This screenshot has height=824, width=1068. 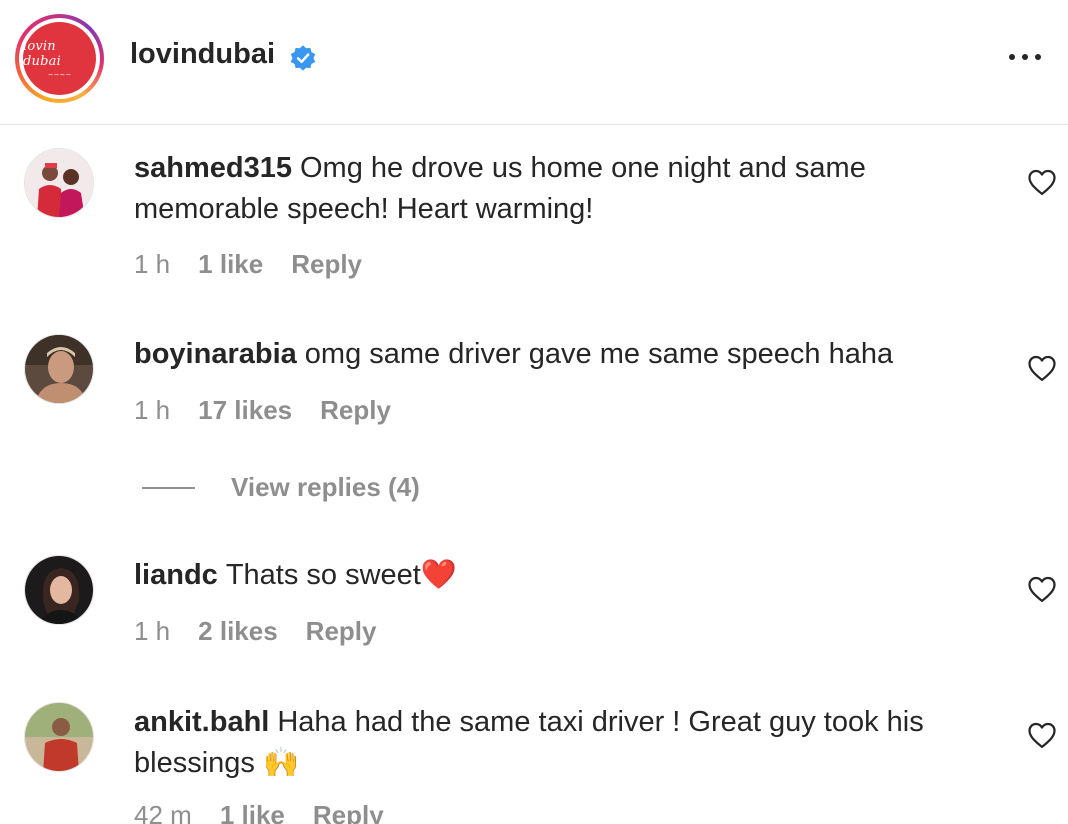 I want to click on comment-meta: 42 m 1 like Reply, so click(x=259, y=812).